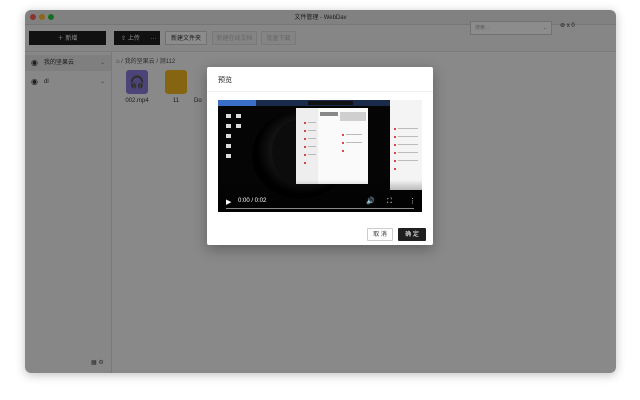 Image resolution: width=640 pixels, height=400 pixels. What do you see at coordinates (252, 201) in the screenshot?
I see `video-time: 0:00 / 0:02` at bounding box center [252, 201].